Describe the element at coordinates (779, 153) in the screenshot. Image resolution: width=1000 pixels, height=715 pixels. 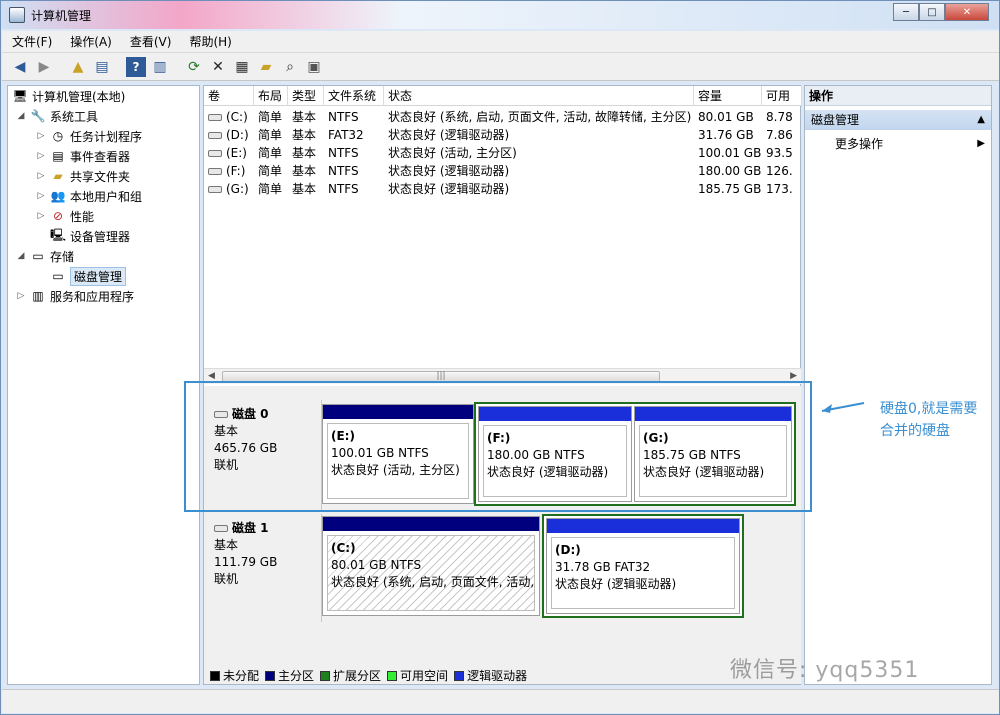
I see `cell-free: 93.5(` at that location.